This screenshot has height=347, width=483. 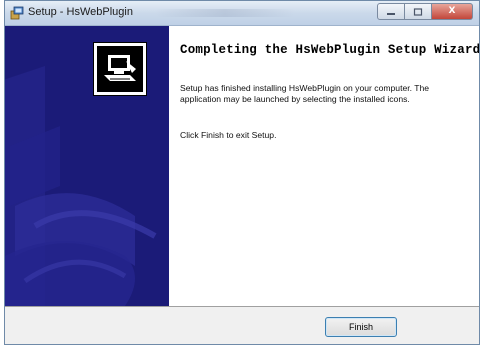 I want to click on maximize-icon, so click(x=418, y=11).